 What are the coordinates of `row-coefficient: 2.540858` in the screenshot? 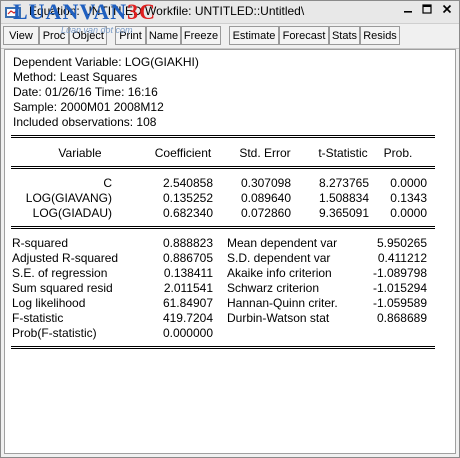 It's located at (187, 183).